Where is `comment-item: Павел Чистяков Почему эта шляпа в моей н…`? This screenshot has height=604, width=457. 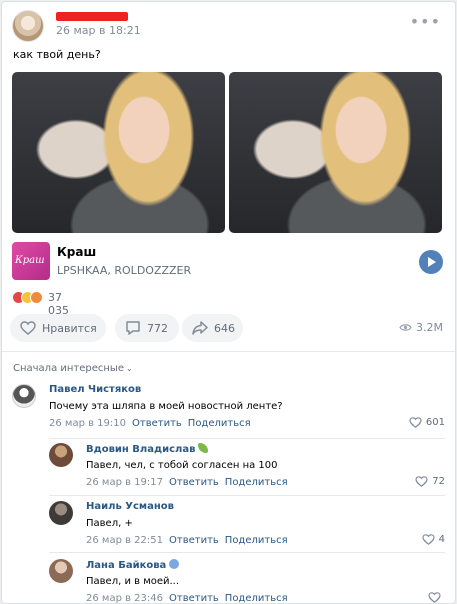 comment-item: Павел Чистяков Почему эта шляпа в моей н… is located at coordinates (228, 410).